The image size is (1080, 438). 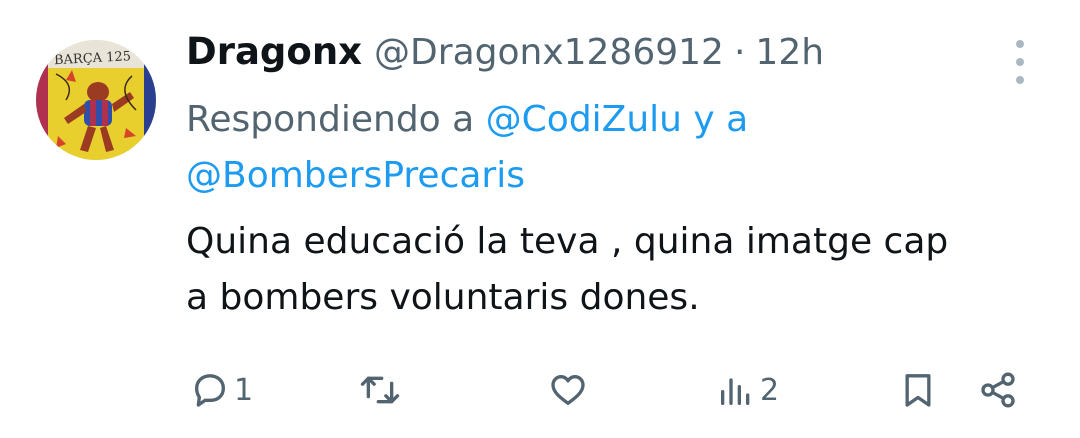 I want to click on mention-joiner: y a, so click(x=720, y=119).